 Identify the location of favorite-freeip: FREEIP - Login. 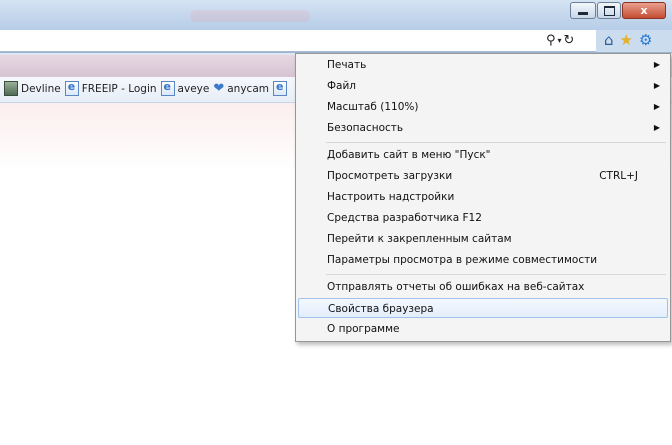
(110, 88).